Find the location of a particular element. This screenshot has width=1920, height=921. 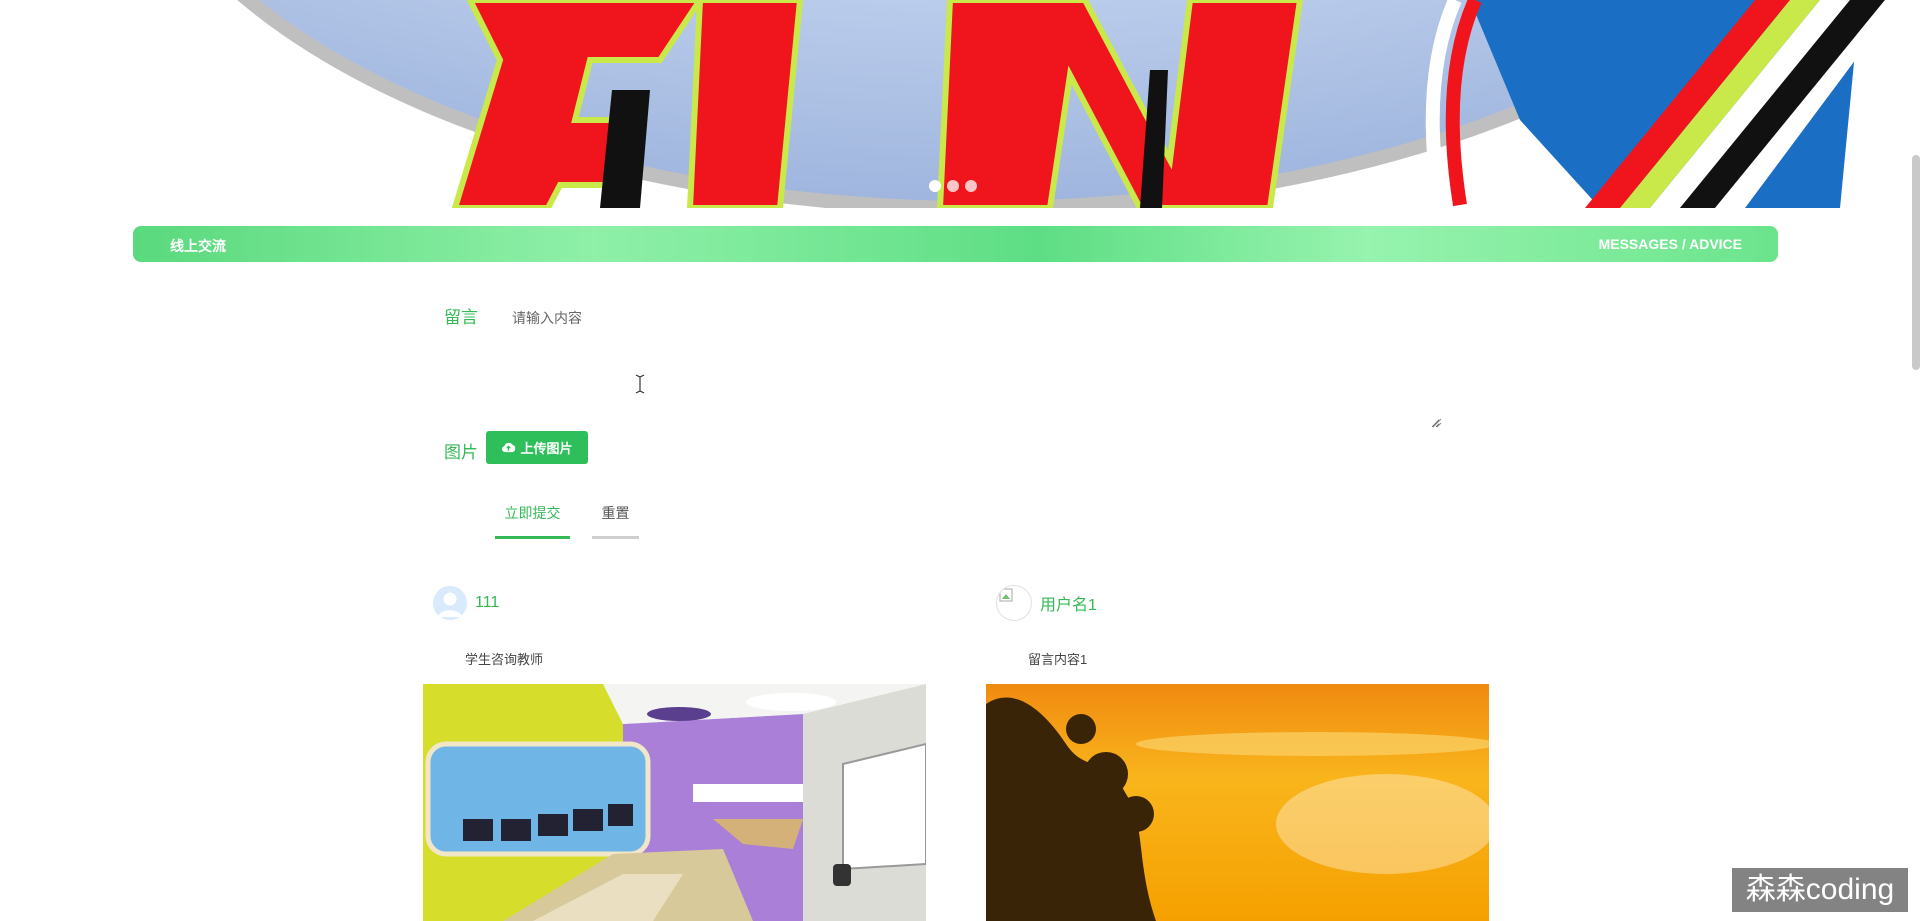

section-header: 线上交流 MESSAGES / ADVICE is located at coordinates (955, 244).